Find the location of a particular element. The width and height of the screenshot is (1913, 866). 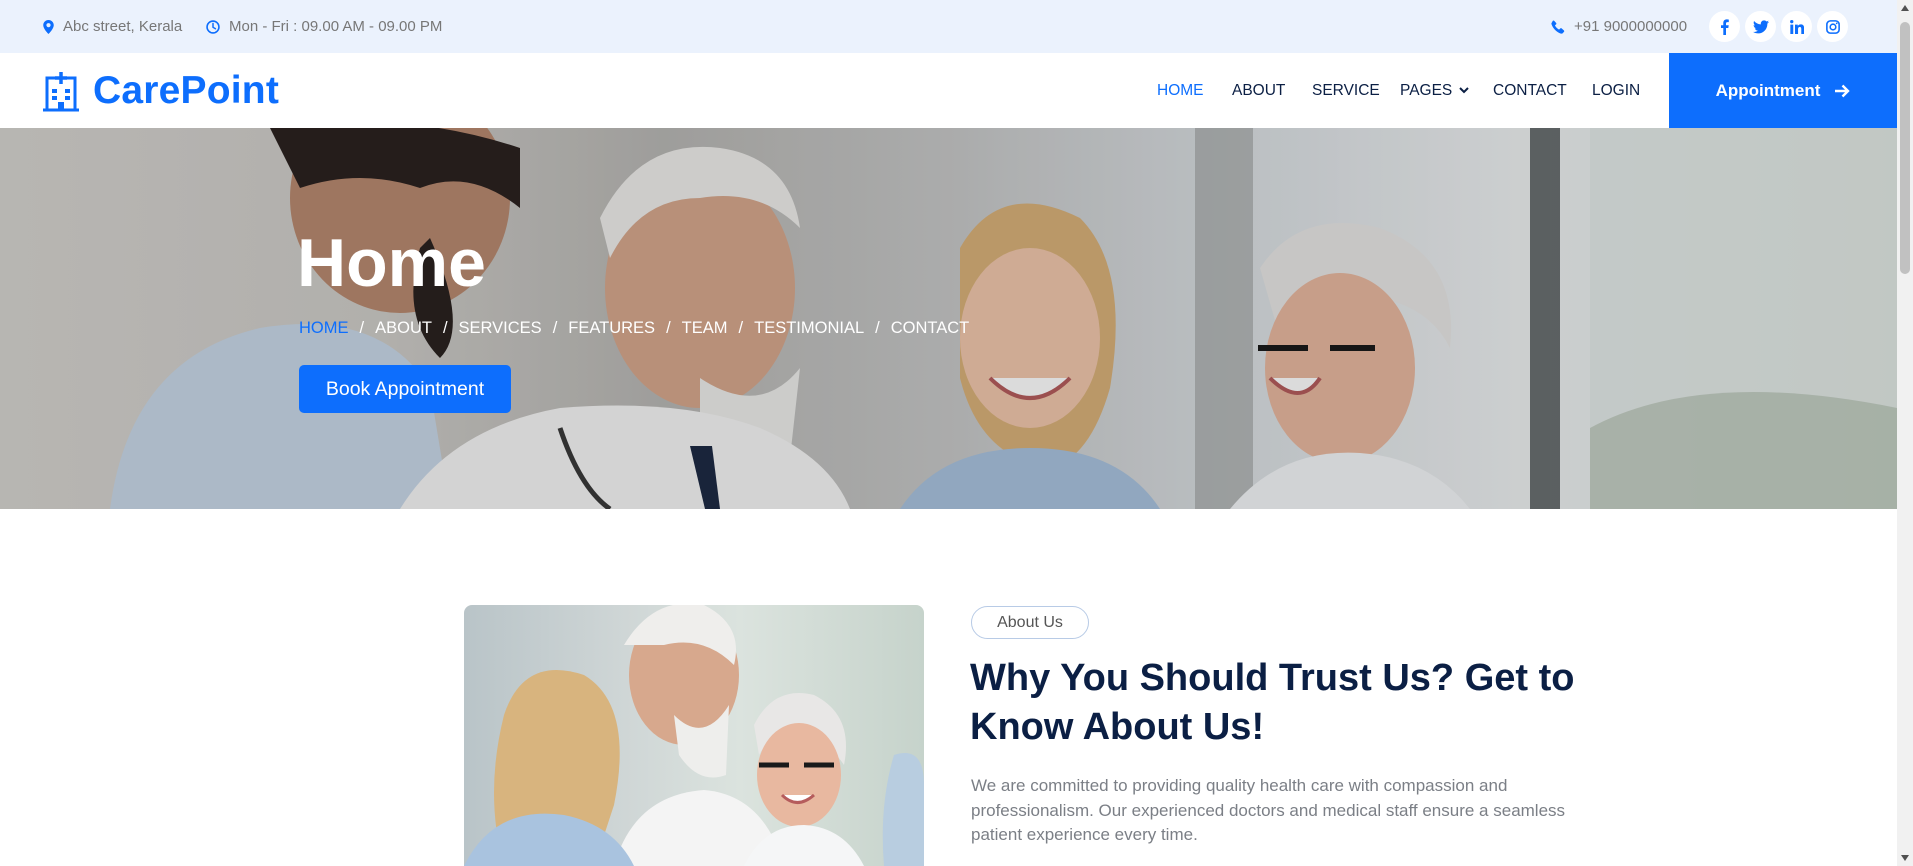

nav-pages-label: PAGES is located at coordinates (1426, 90).